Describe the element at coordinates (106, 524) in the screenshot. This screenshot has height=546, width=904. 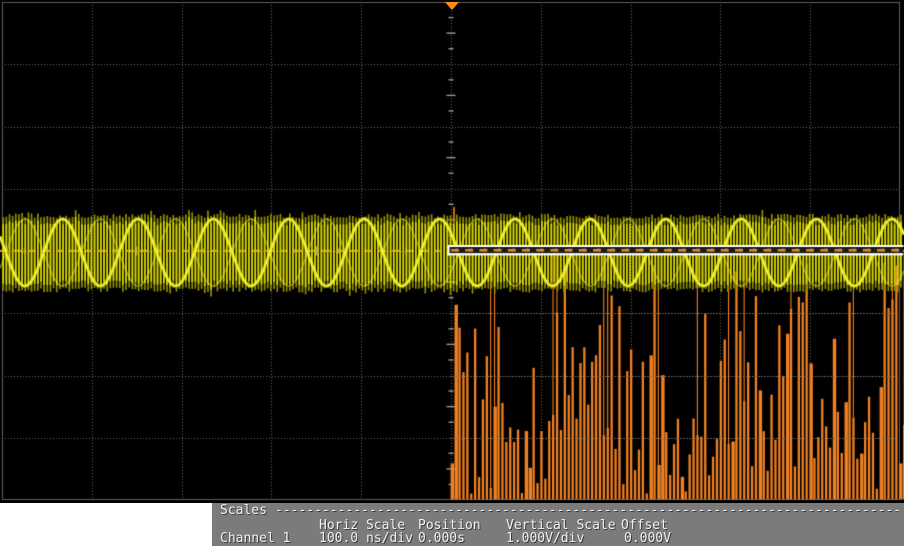
I see `bottom-left-blank` at that location.